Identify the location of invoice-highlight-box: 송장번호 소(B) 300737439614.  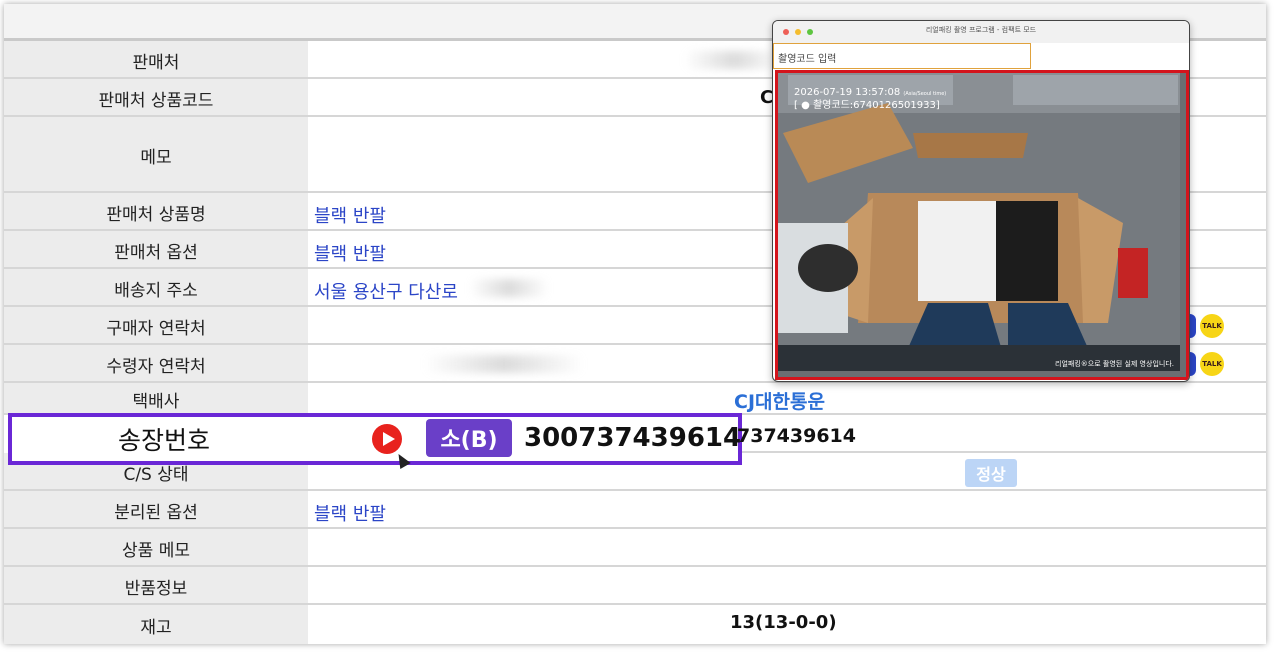
(375, 441).